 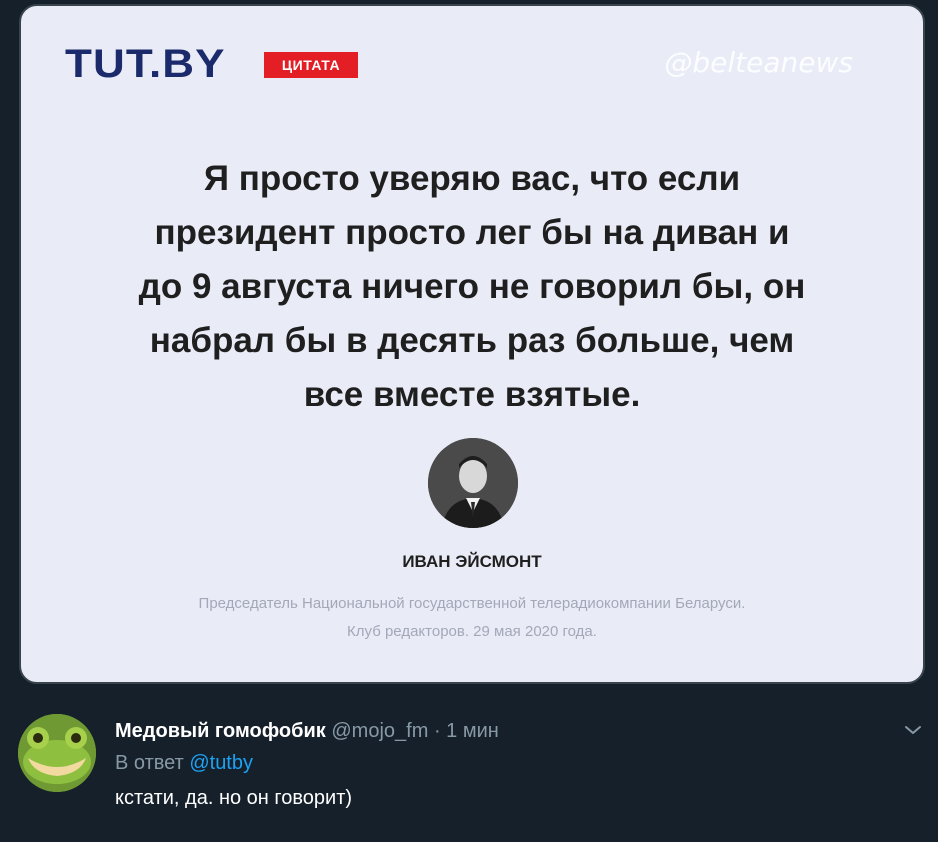 I want to click on tutby-logo: TUT.BY, so click(x=145, y=64).